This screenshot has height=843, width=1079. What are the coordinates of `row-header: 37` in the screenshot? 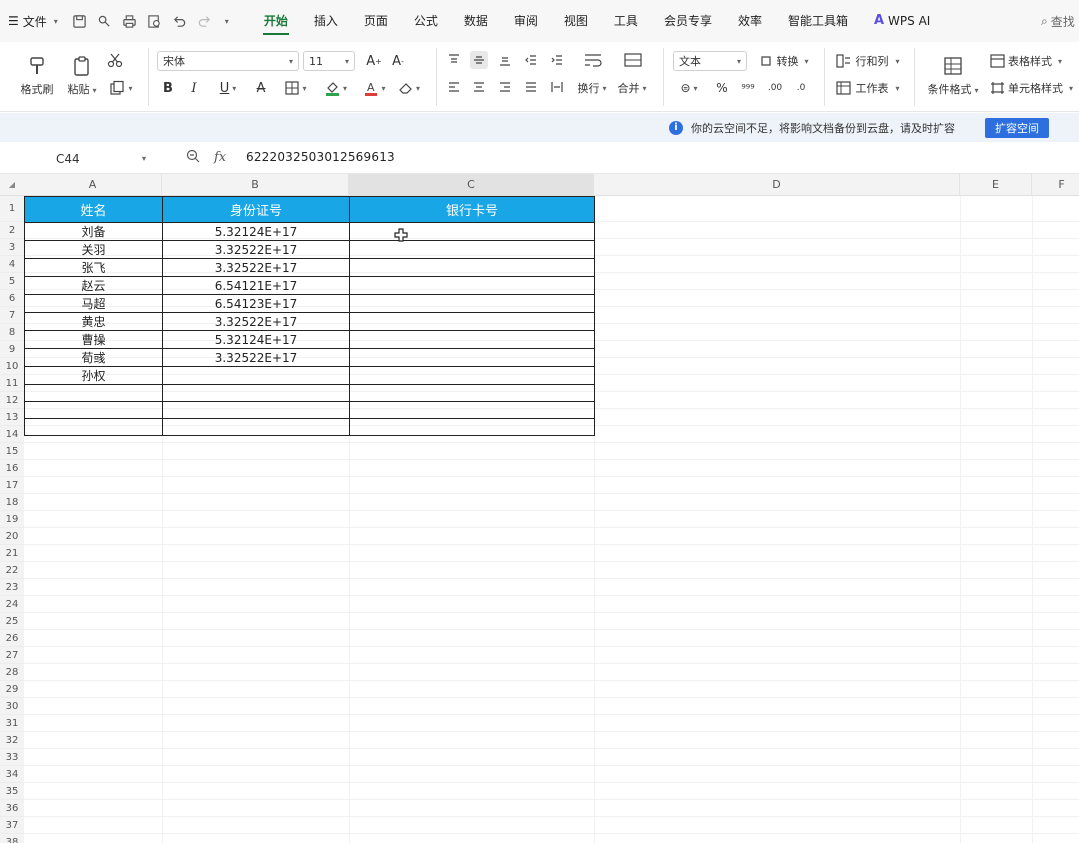 It's located at (12, 825).